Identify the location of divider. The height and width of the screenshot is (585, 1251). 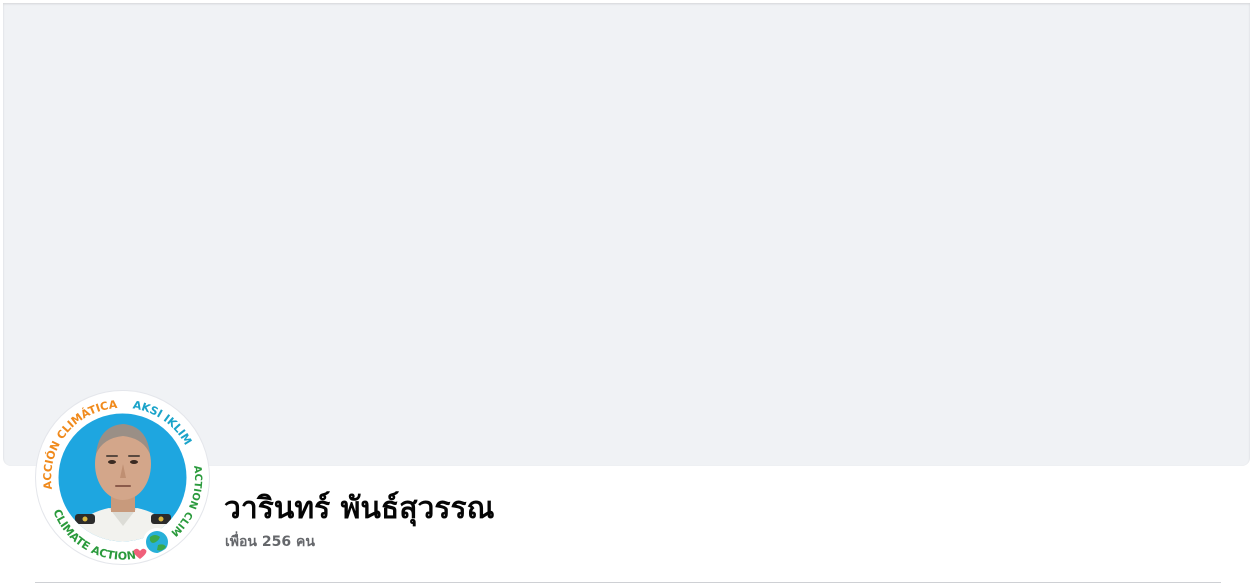
(628, 582).